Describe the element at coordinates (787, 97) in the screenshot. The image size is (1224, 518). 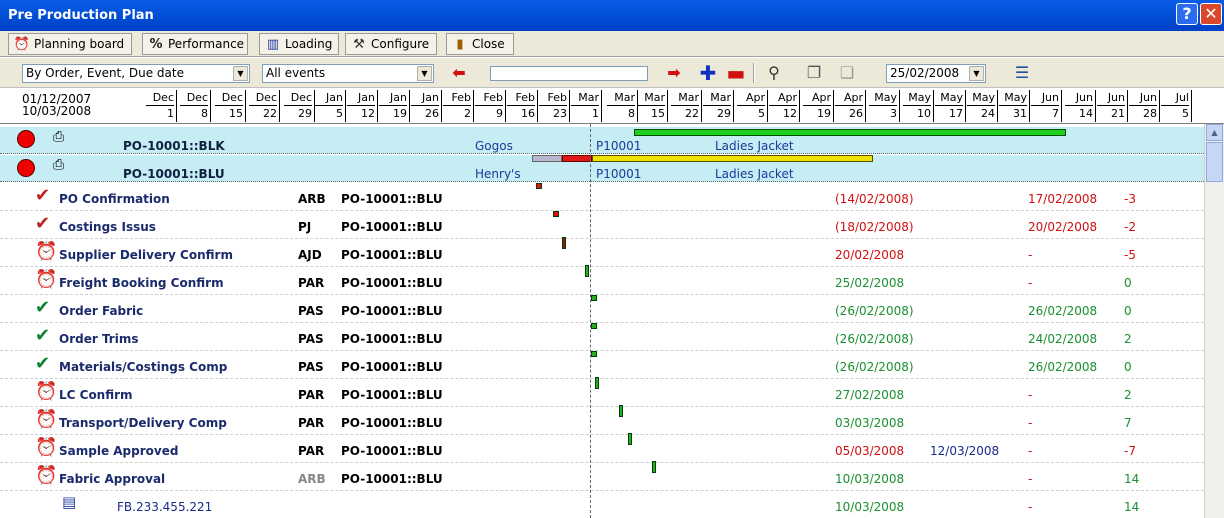
I see `month-label: Apr` at that location.